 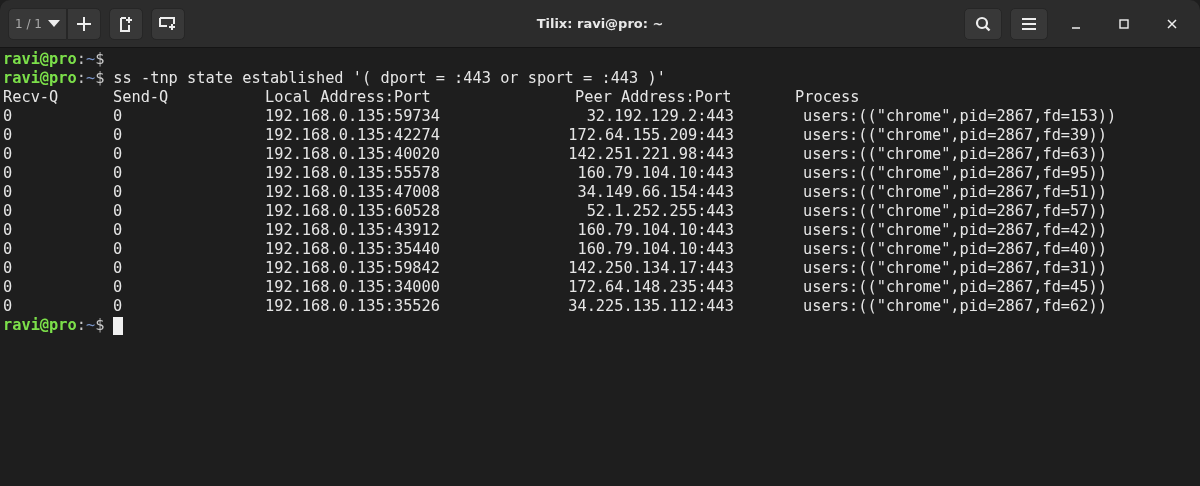 I want to click on output-cell-text: 34.225.135.112:443, so click(x=650, y=306).